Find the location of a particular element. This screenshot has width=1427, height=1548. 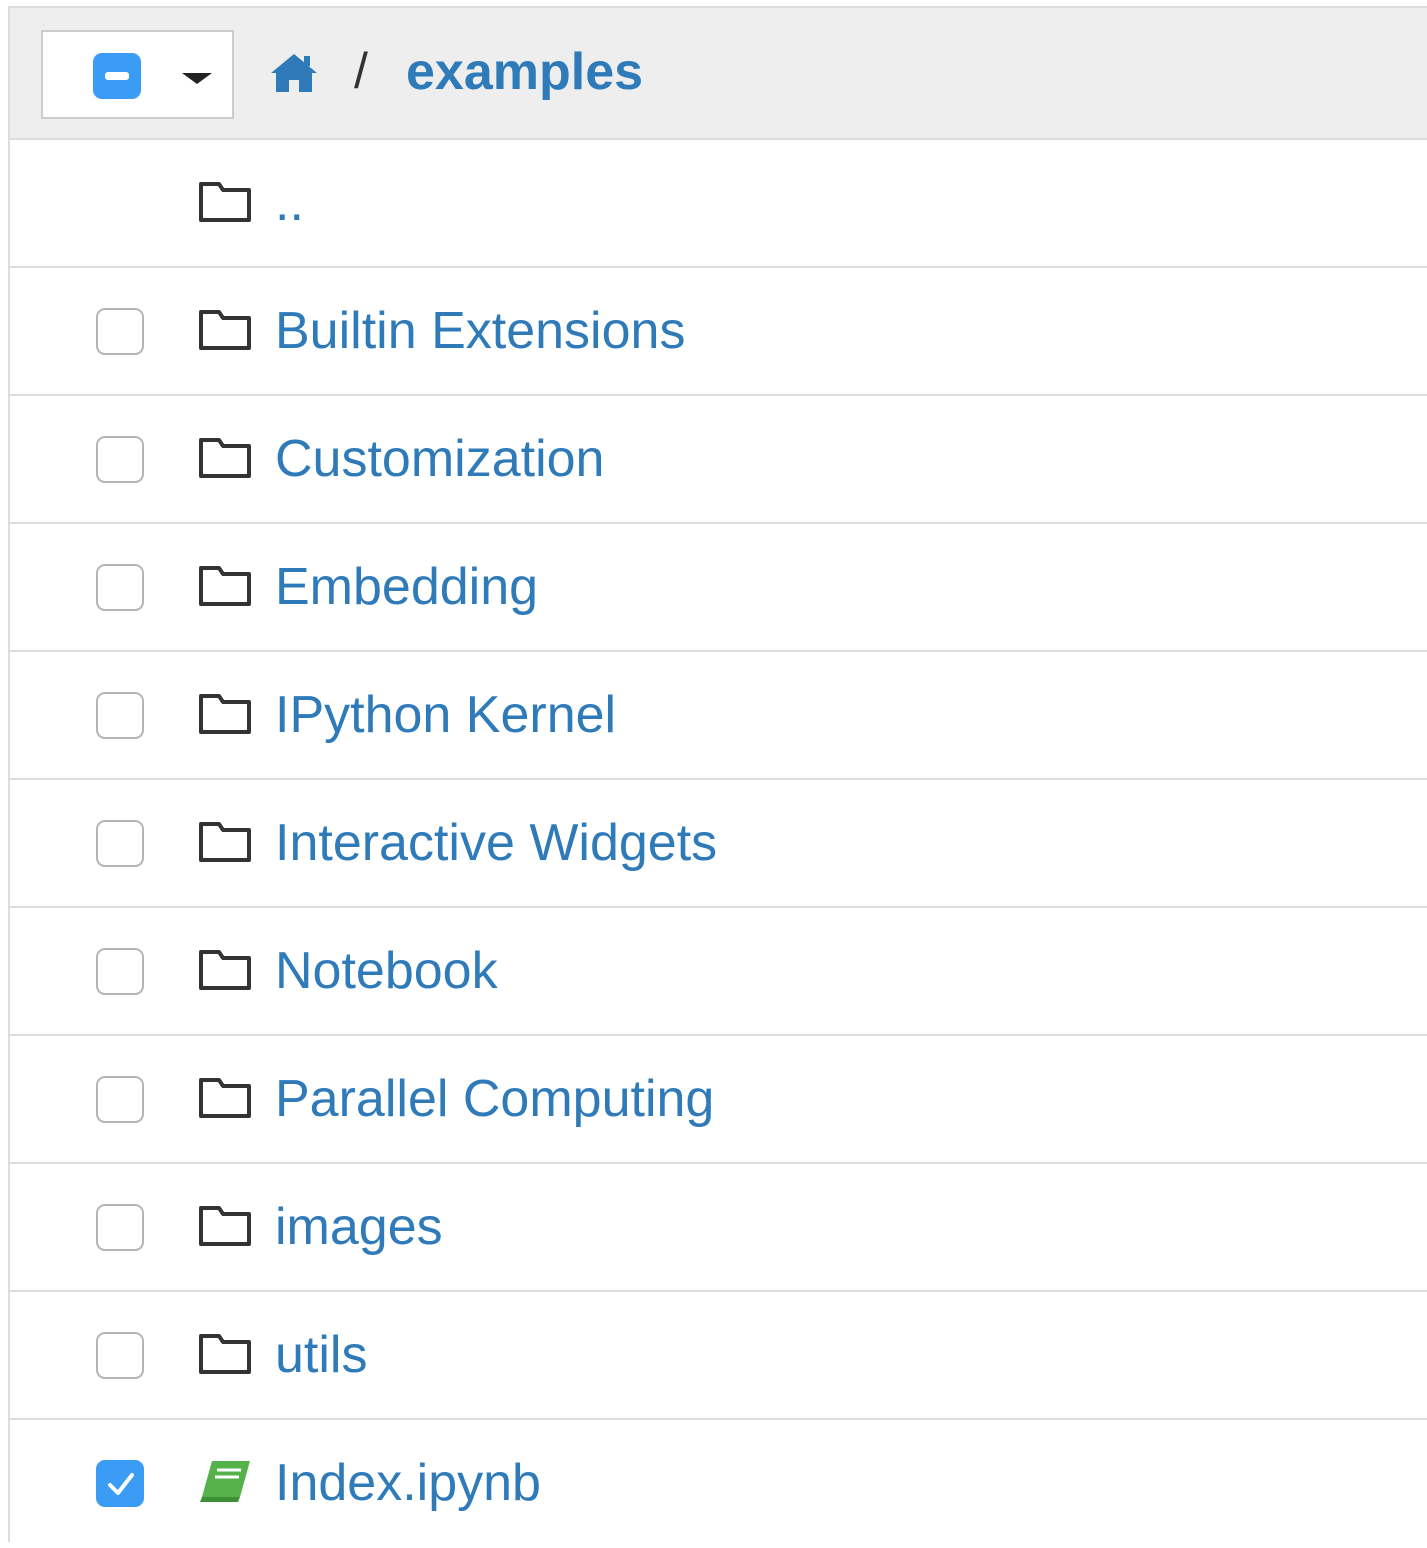

folder-link: Interactive Widgets is located at coordinates (496, 843).